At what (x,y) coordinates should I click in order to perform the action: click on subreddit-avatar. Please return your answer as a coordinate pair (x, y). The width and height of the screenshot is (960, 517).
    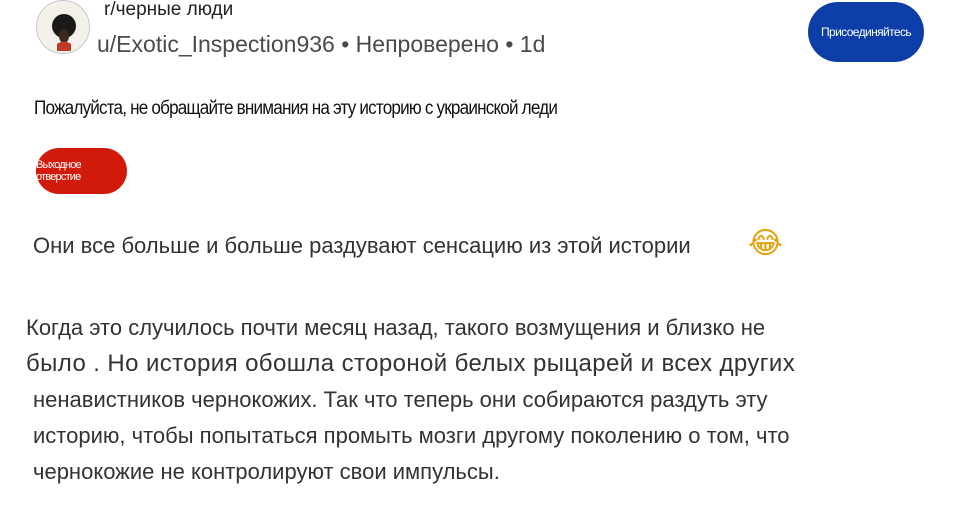
    Looking at the image, I should click on (63, 27).